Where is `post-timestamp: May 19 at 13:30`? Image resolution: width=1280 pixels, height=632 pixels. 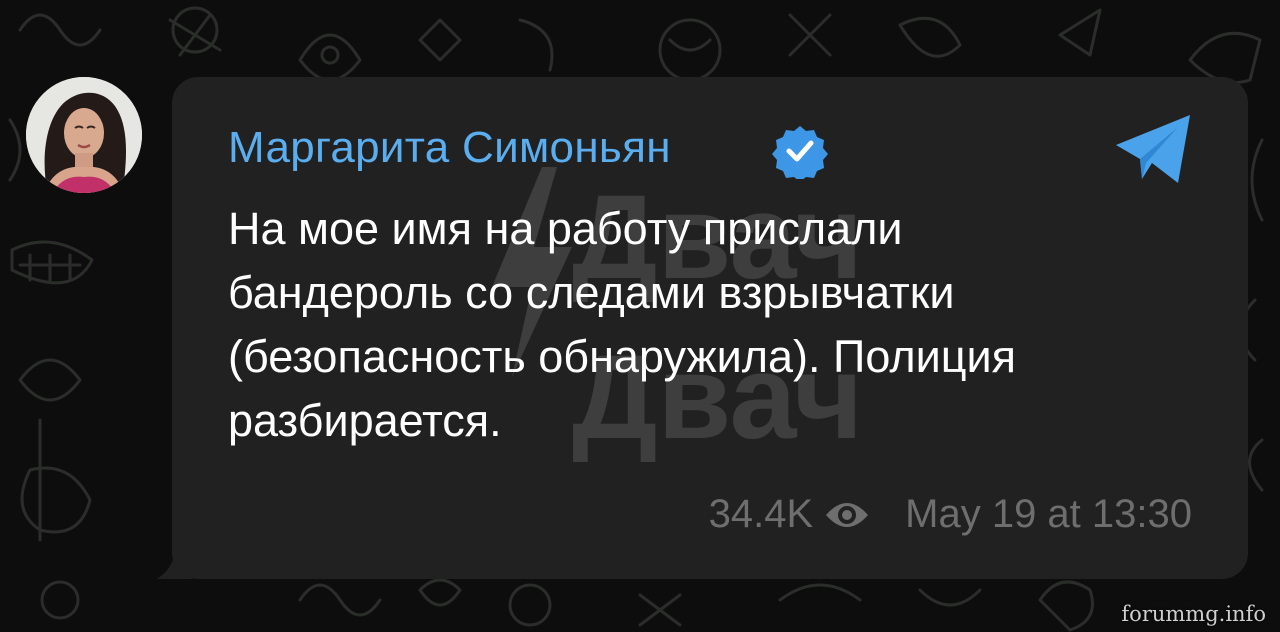
post-timestamp: May 19 at 13:30 is located at coordinates (1048, 514).